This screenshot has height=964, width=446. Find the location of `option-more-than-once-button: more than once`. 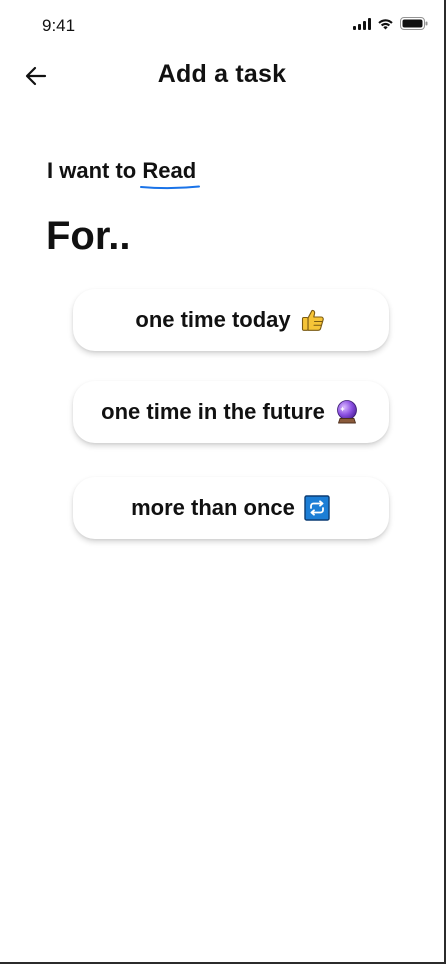

option-more-than-once-button: more than once is located at coordinates (231, 508).